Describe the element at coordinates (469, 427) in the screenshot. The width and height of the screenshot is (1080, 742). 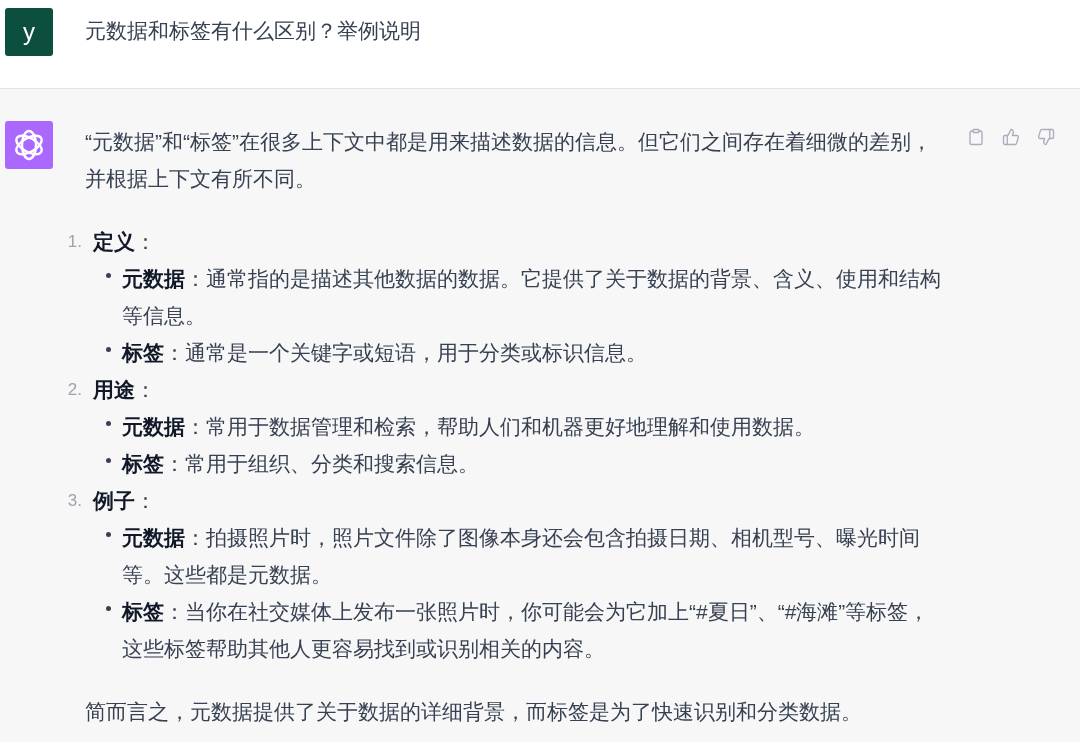
I see `bullet-text: 元数据：常用于数据管理和检索，帮助人们和机器更好地理解和使用数据。` at that location.